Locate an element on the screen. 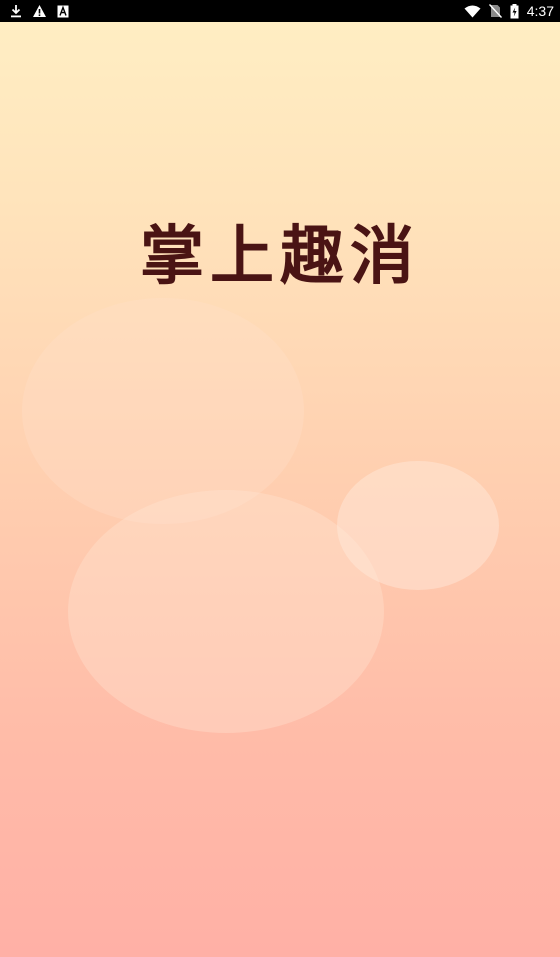 This screenshot has height=957, width=560. download-icon is located at coordinates (16, 11).